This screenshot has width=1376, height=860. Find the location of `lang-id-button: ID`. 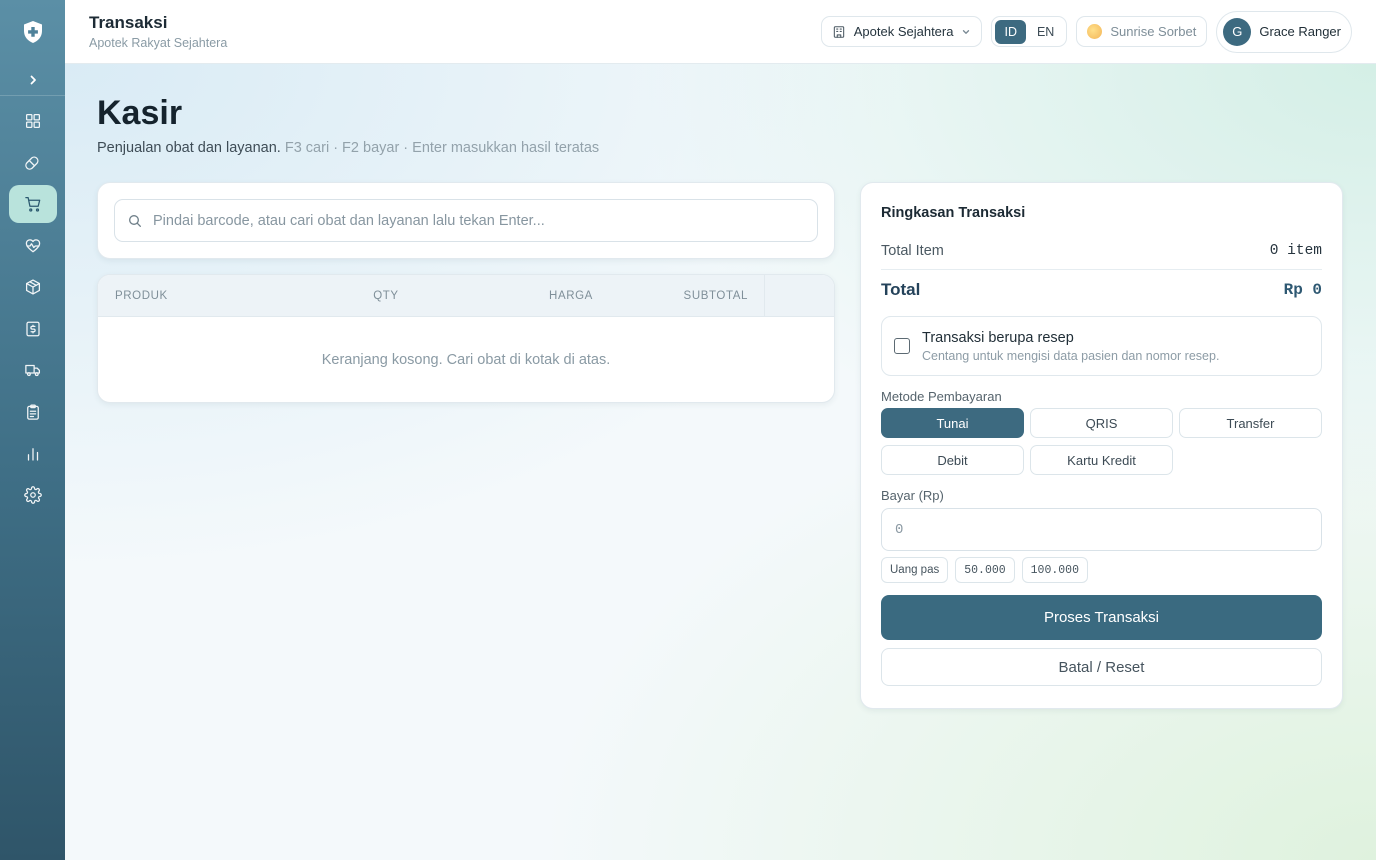

lang-id-button: ID is located at coordinates (1010, 31).